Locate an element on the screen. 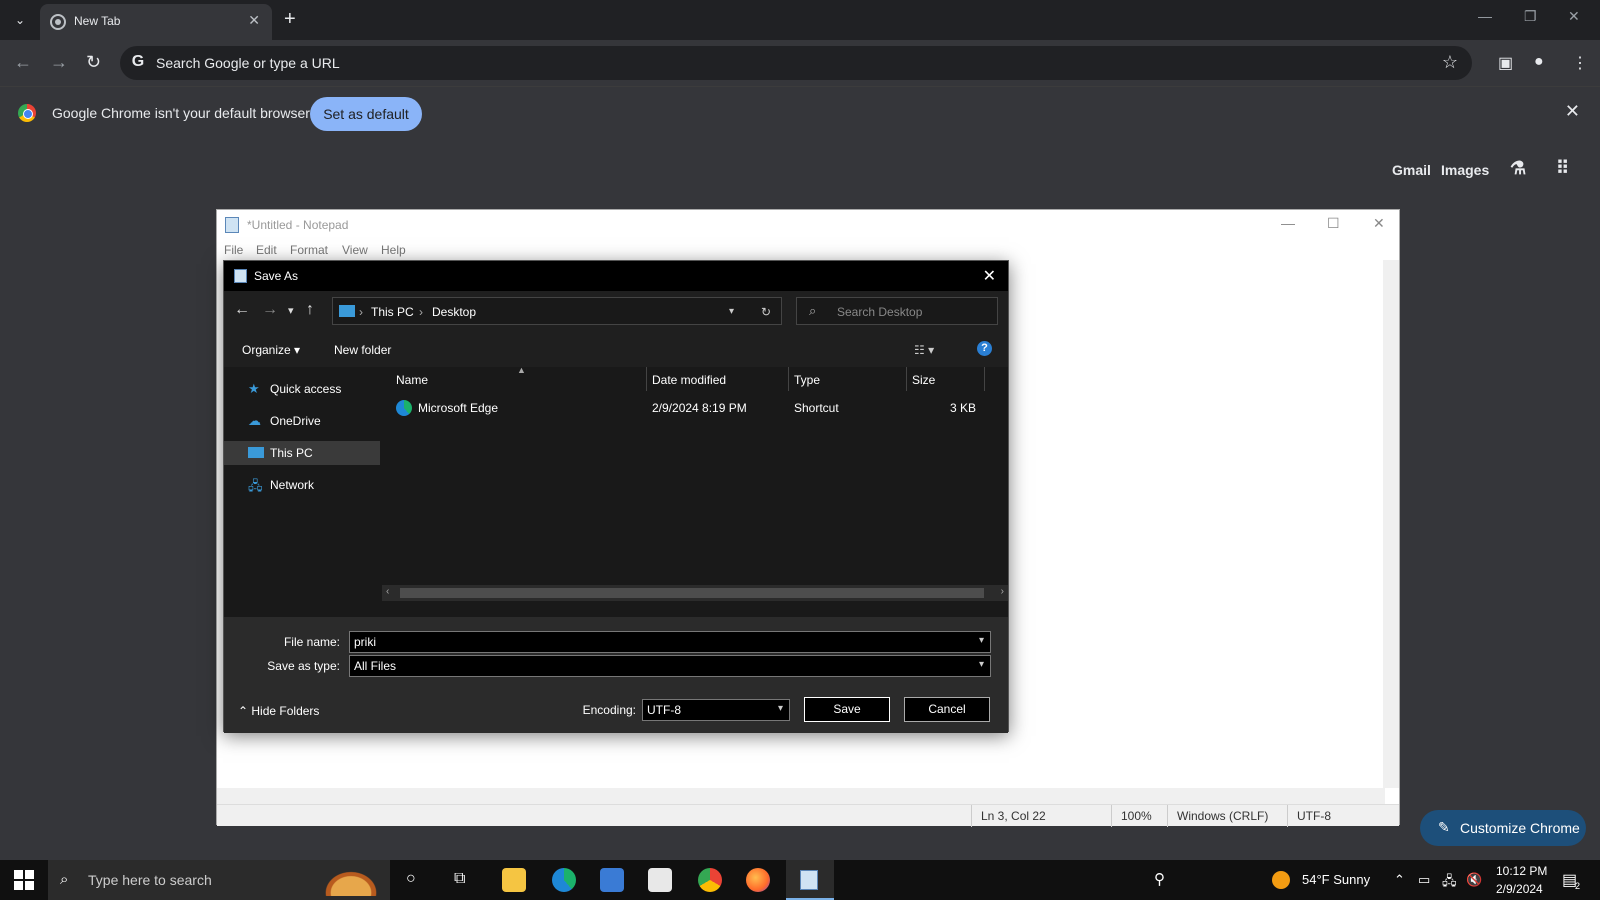  notepad-close-icon: ✕ is located at coordinates (1379, 223).